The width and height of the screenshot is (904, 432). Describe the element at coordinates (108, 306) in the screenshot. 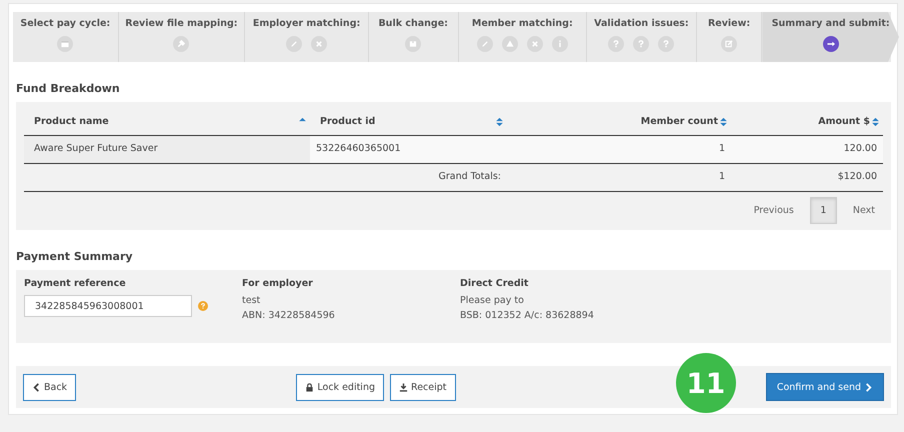

I see `payment-reference-field: 342285845963008001` at that location.